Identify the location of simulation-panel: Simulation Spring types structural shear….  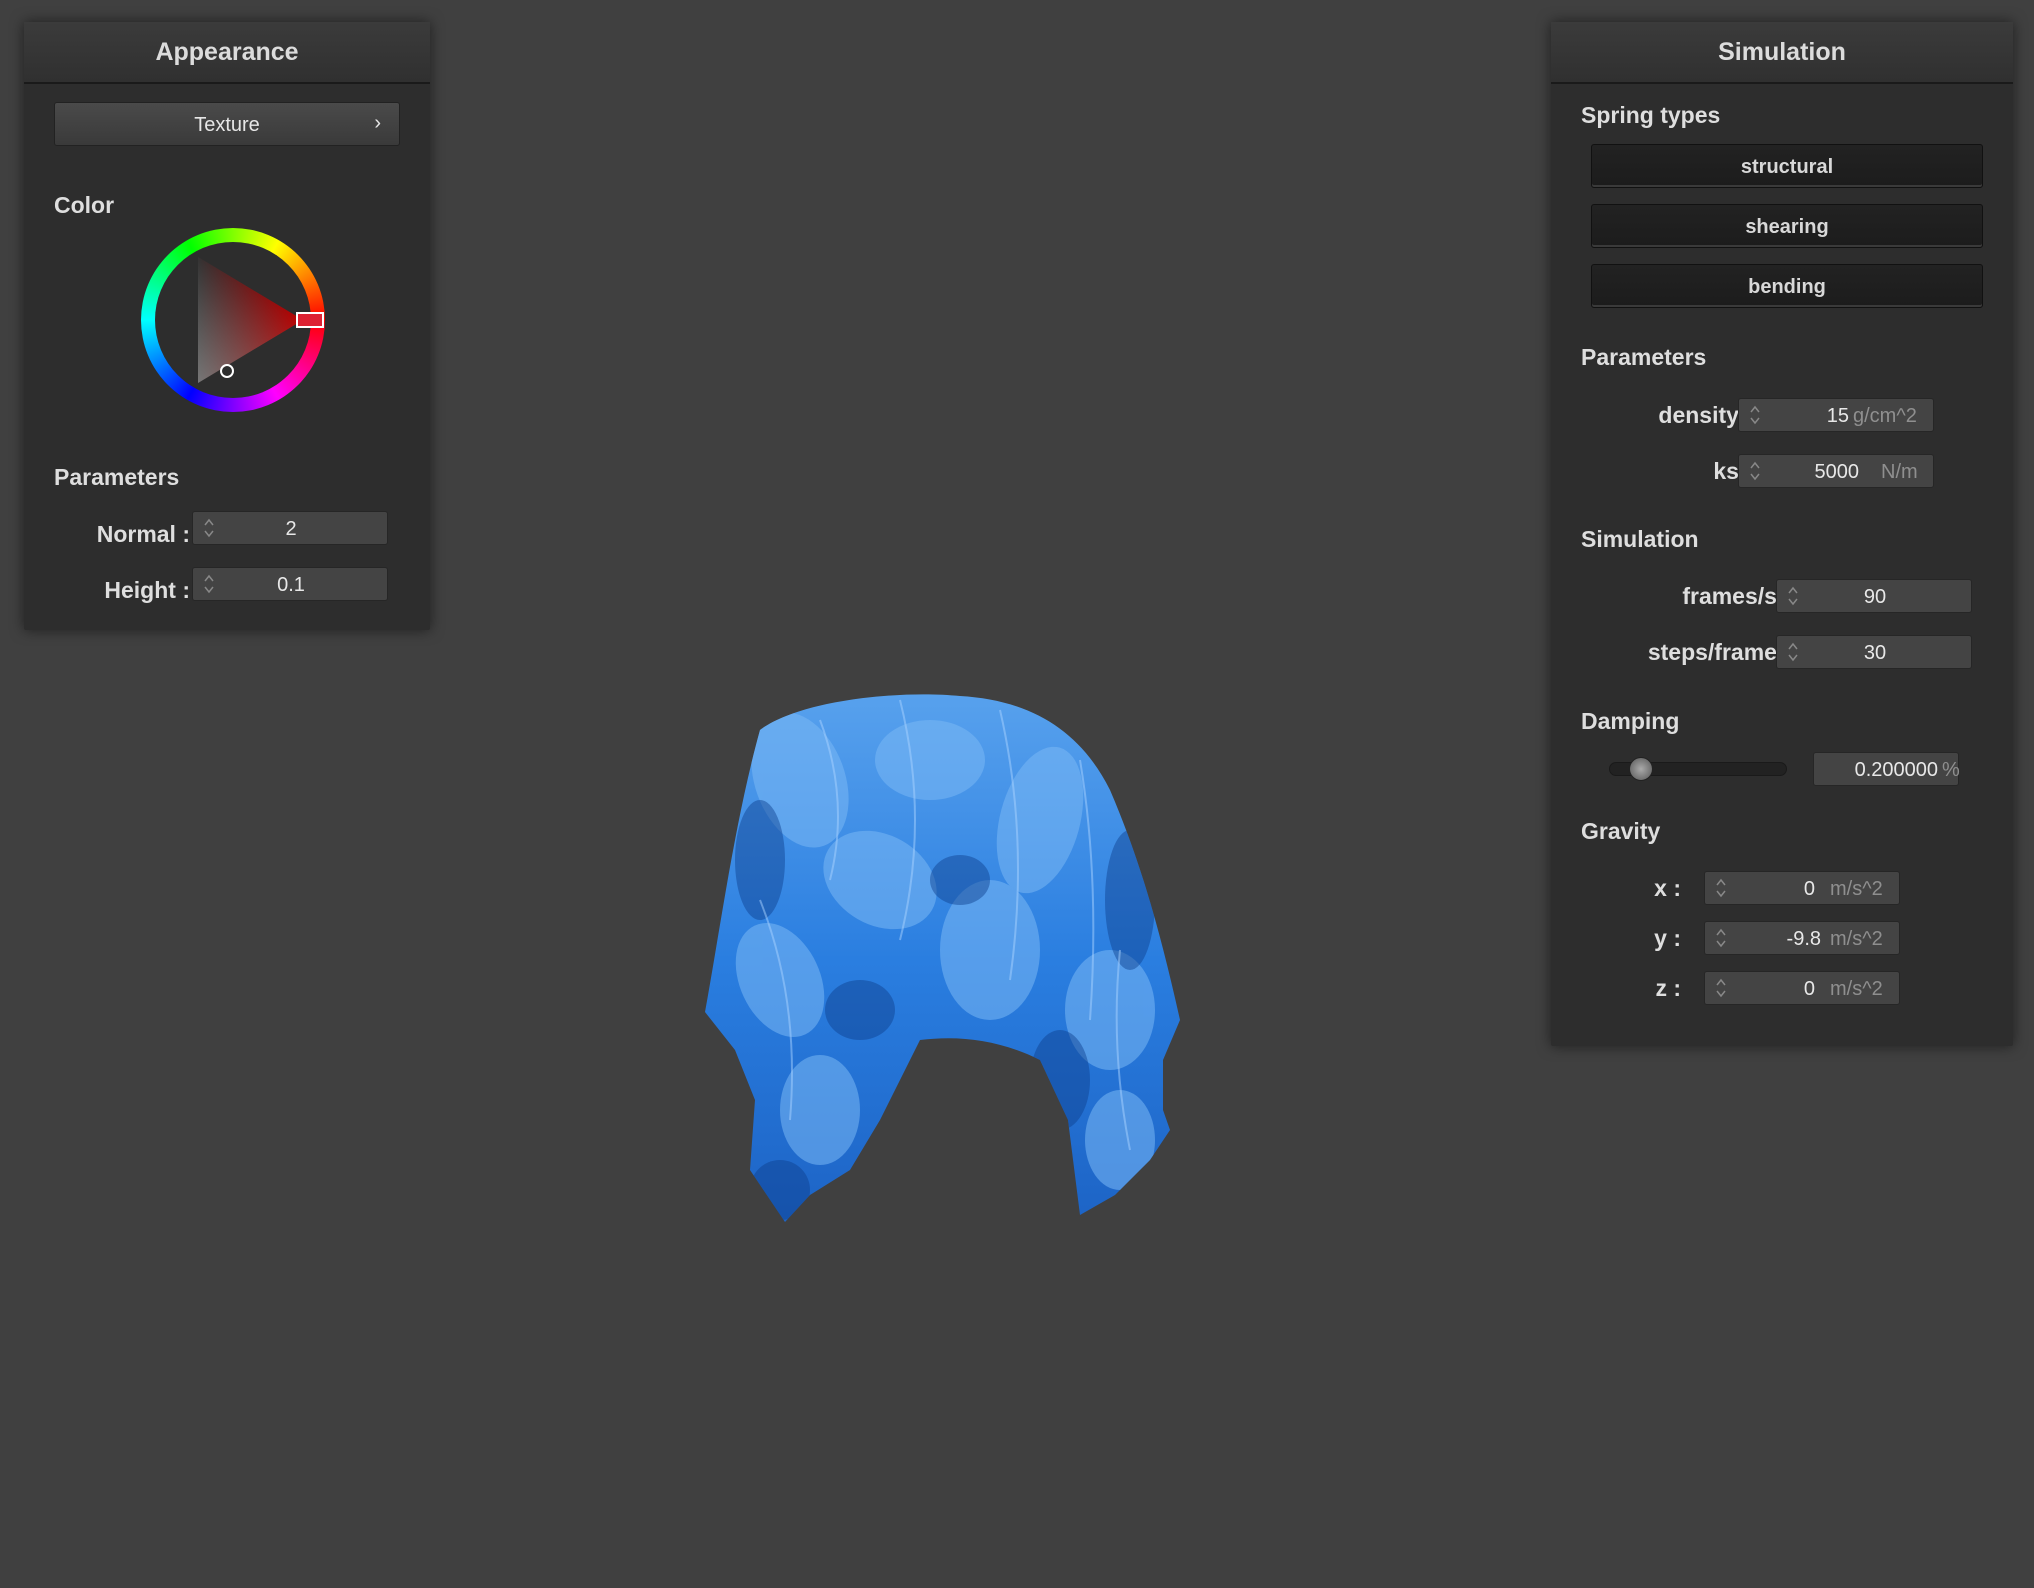
(1782, 534).